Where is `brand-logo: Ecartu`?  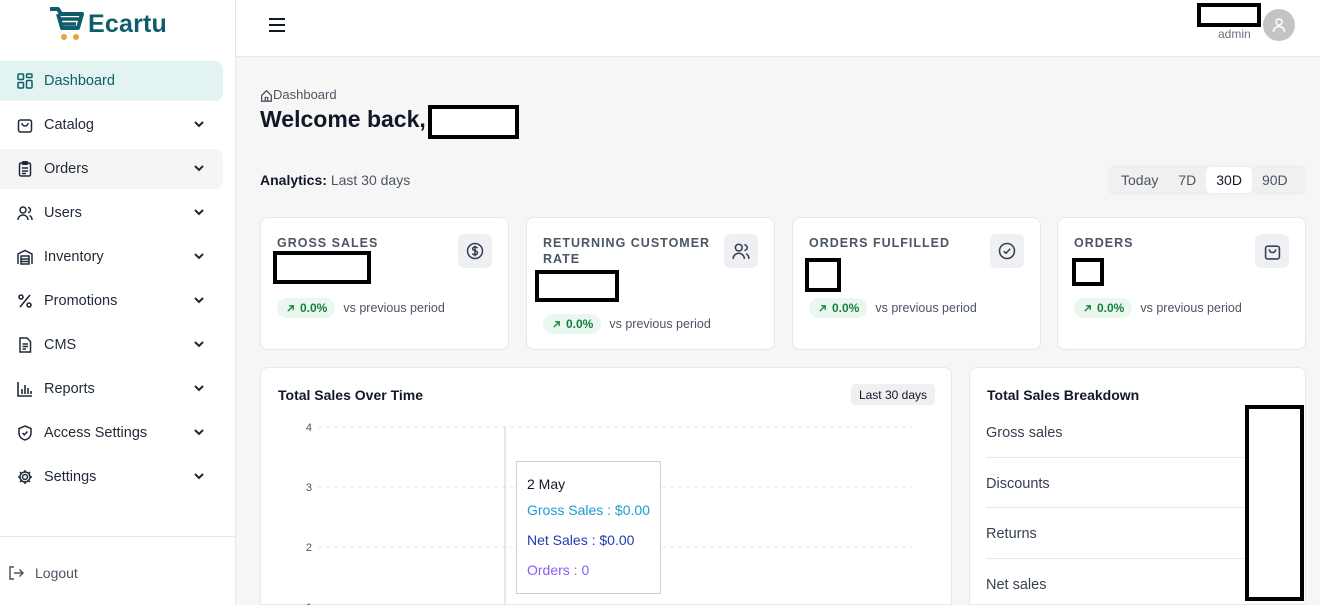
brand-logo: Ecartu is located at coordinates (107, 24).